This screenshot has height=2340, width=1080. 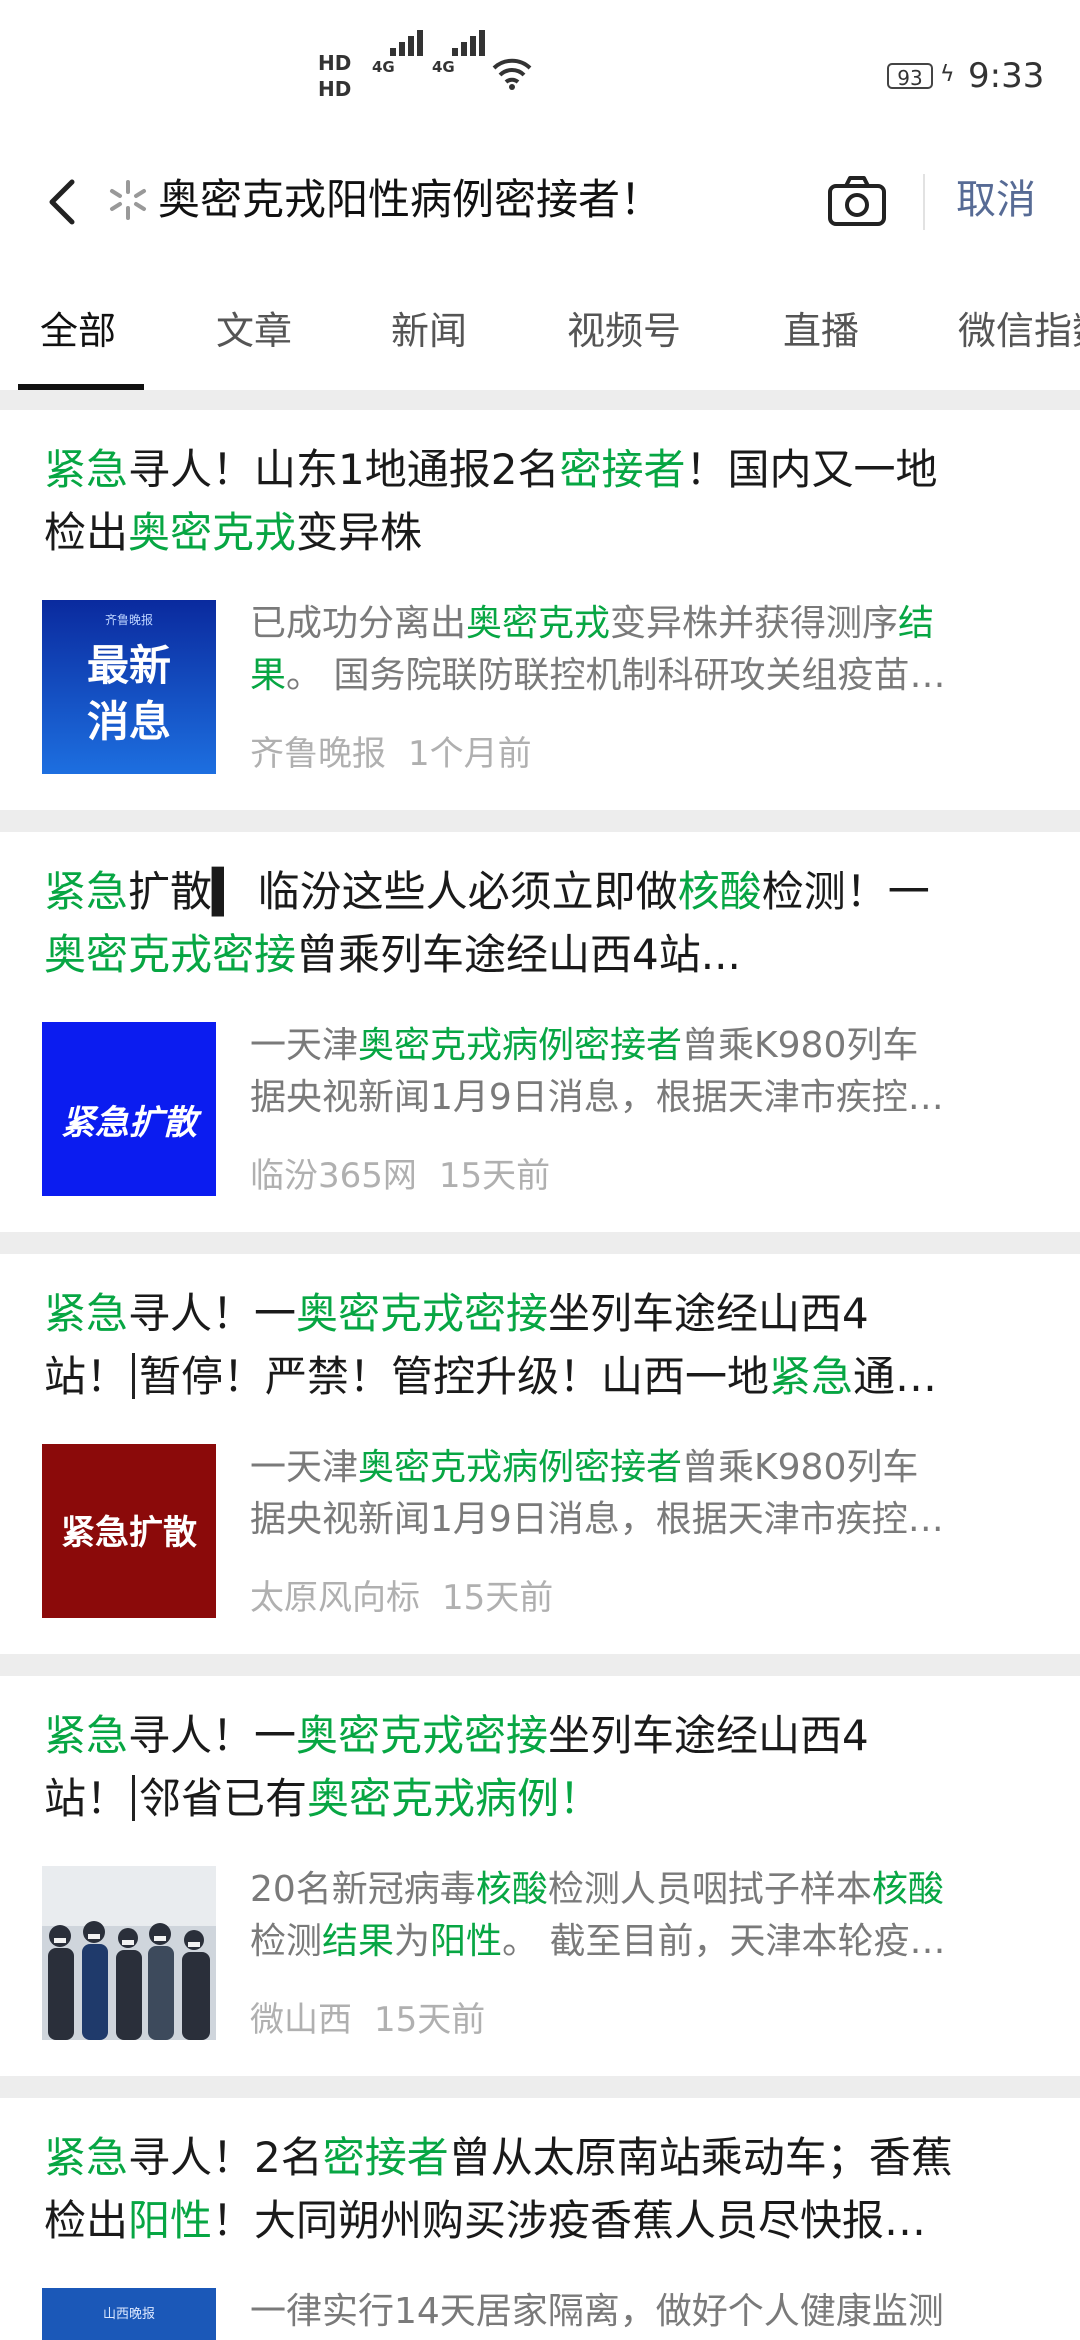 I want to click on camera-icon, so click(x=857, y=201).